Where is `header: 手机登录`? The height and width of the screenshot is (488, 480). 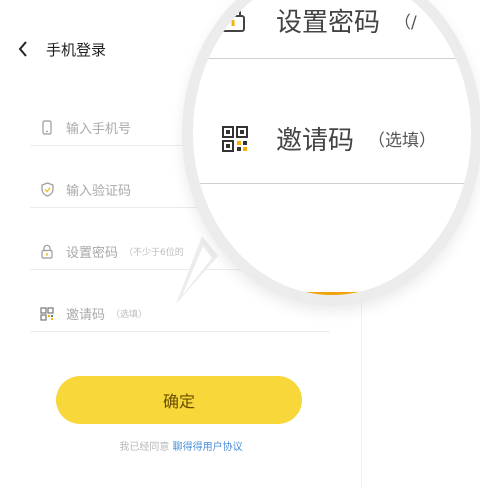
header: 手机登录 is located at coordinates (62, 49).